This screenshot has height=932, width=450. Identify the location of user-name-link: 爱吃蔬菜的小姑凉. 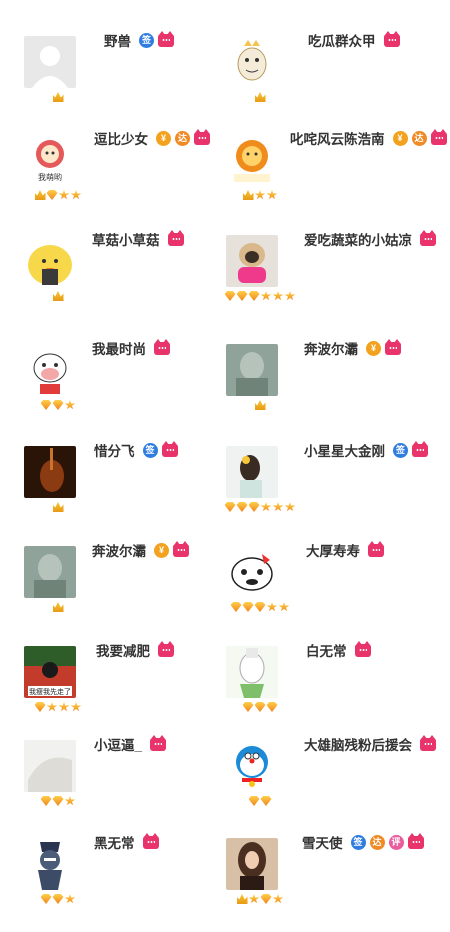
(358, 239).